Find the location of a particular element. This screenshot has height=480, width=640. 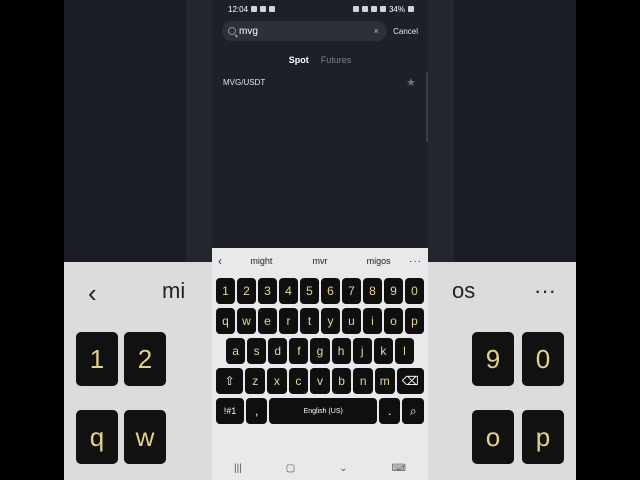

key: n is located at coordinates (363, 381).